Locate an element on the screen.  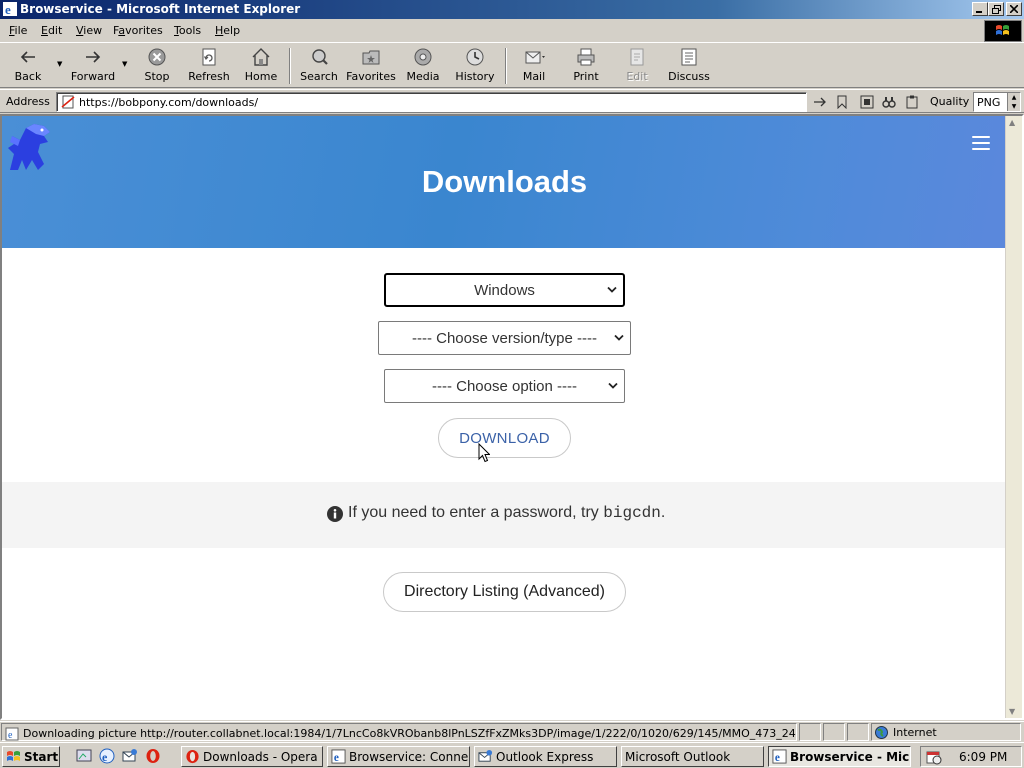
taskbar-item-microsoft-outlook: Microsoft Outlook is located at coordinates (692, 756).